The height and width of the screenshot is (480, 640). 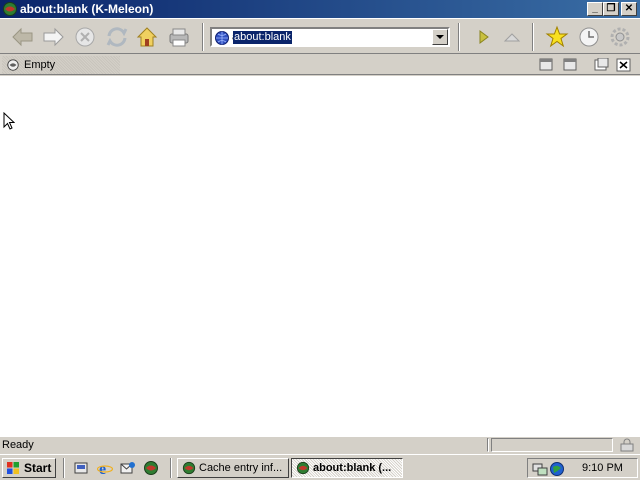 I want to click on k-meleon-tab-icon, so click(x=13, y=65).